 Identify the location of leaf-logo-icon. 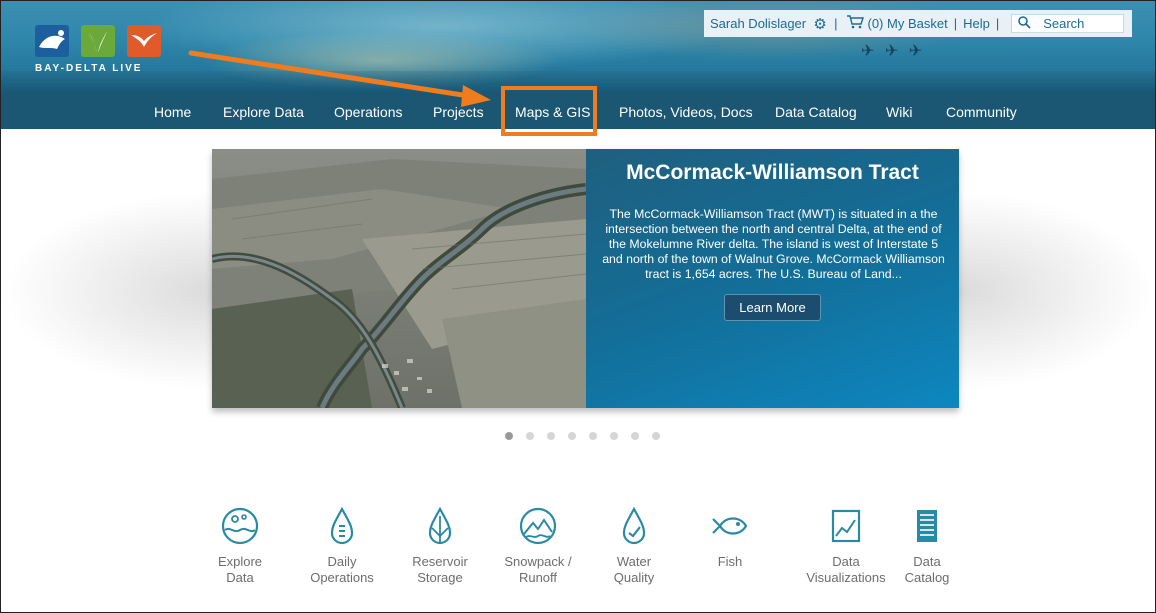
(98, 41).